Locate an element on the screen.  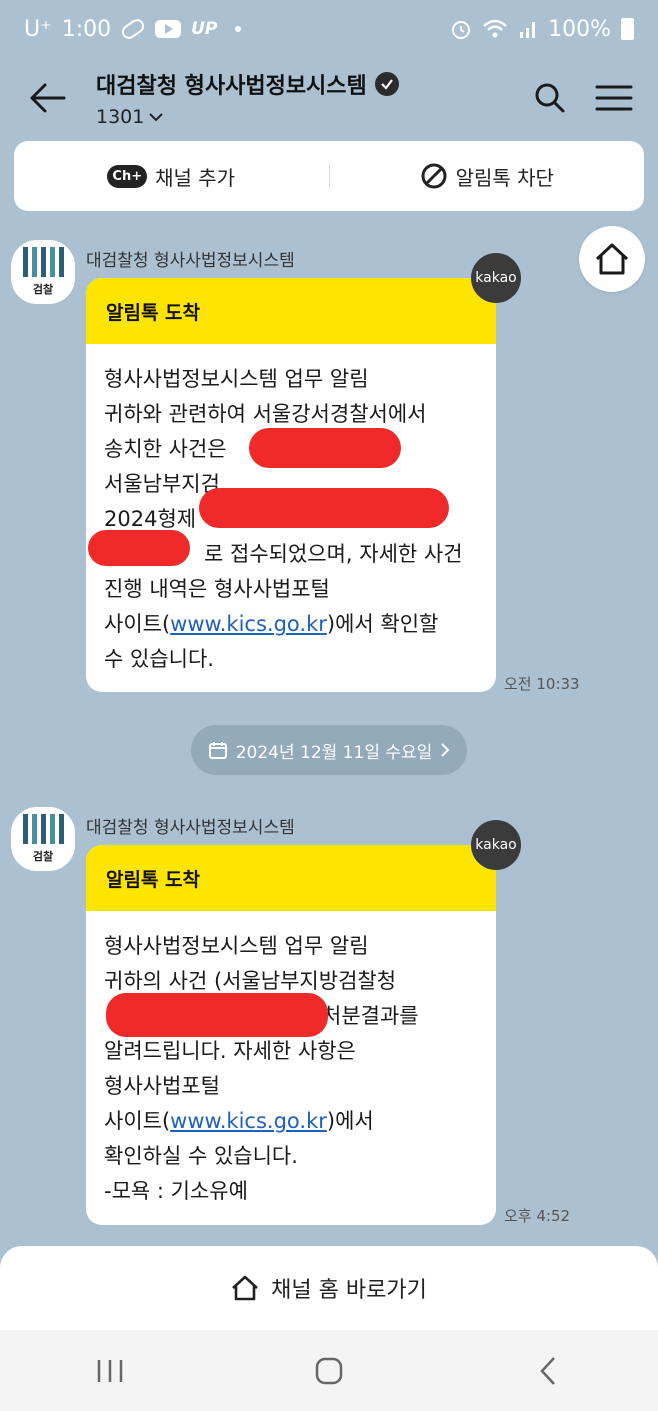
alarm-icon is located at coordinates (461, 30).